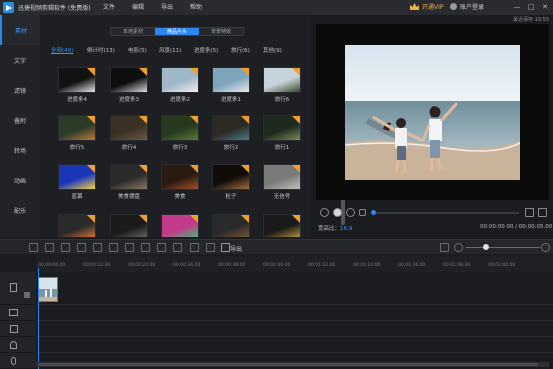 The width and height of the screenshot is (553, 369). Describe the element at coordinates (350, 212) in the screenshot. I see `stop-icon` at that location.